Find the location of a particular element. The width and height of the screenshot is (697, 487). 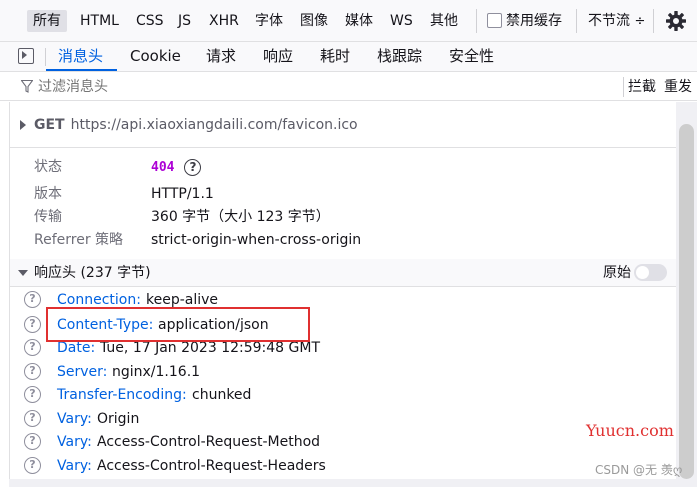

response-headers-title-wrap: 响应头 (237 字节) is located at coordinates (84, 273).